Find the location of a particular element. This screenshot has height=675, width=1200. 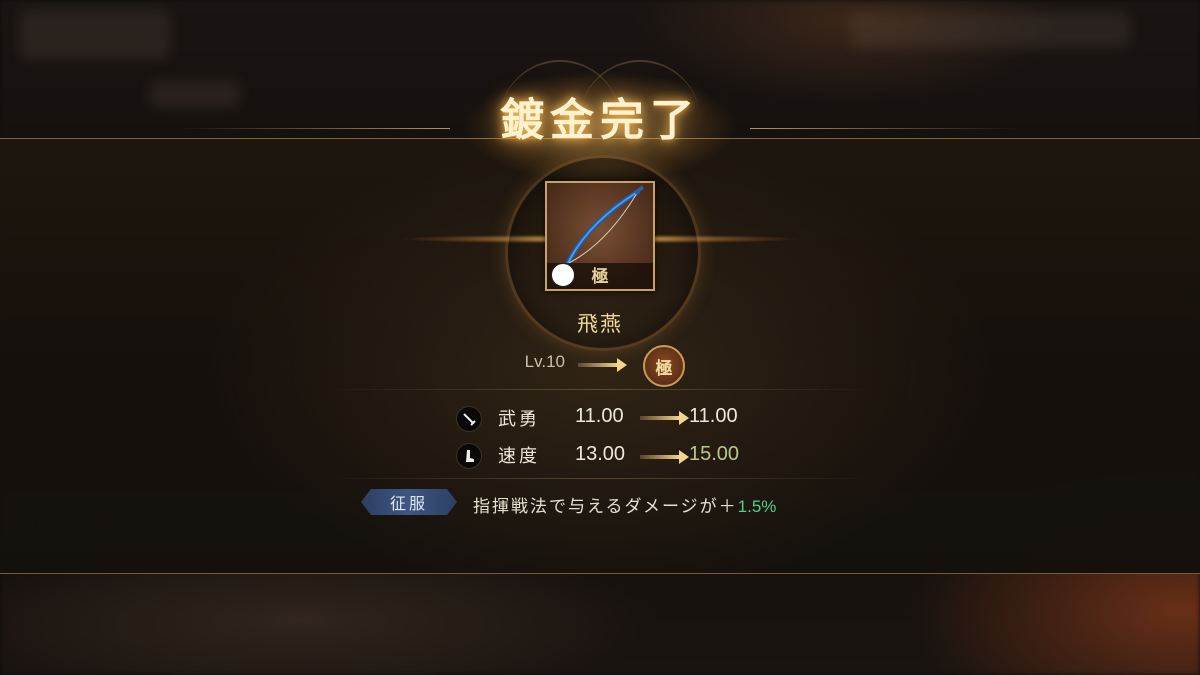

conquest-effect: 指揮戦法で与えるダメージが＋1.5% is located at coordinates (624, 504).